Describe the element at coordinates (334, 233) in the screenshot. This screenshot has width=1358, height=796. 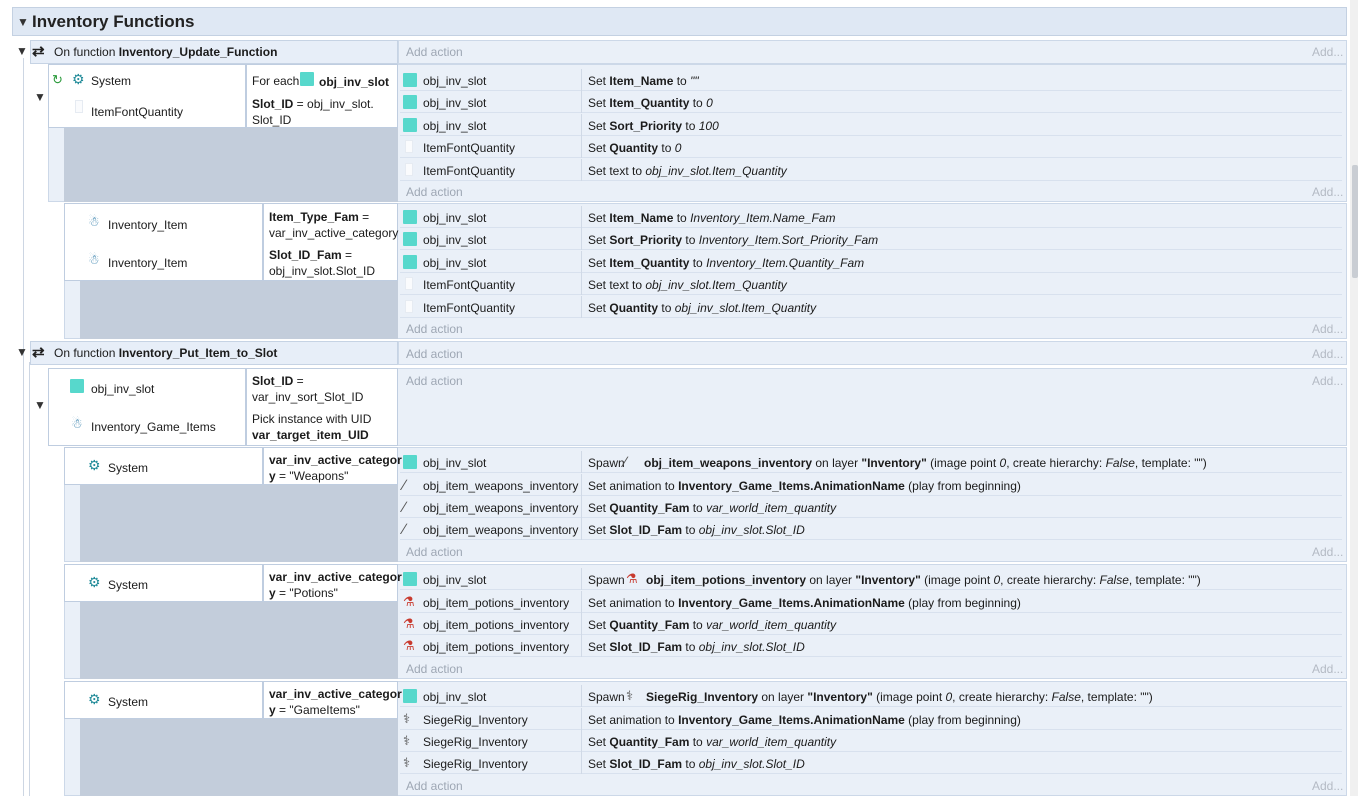
I see `condition-text-cont: var_inv_active_category` at that location.